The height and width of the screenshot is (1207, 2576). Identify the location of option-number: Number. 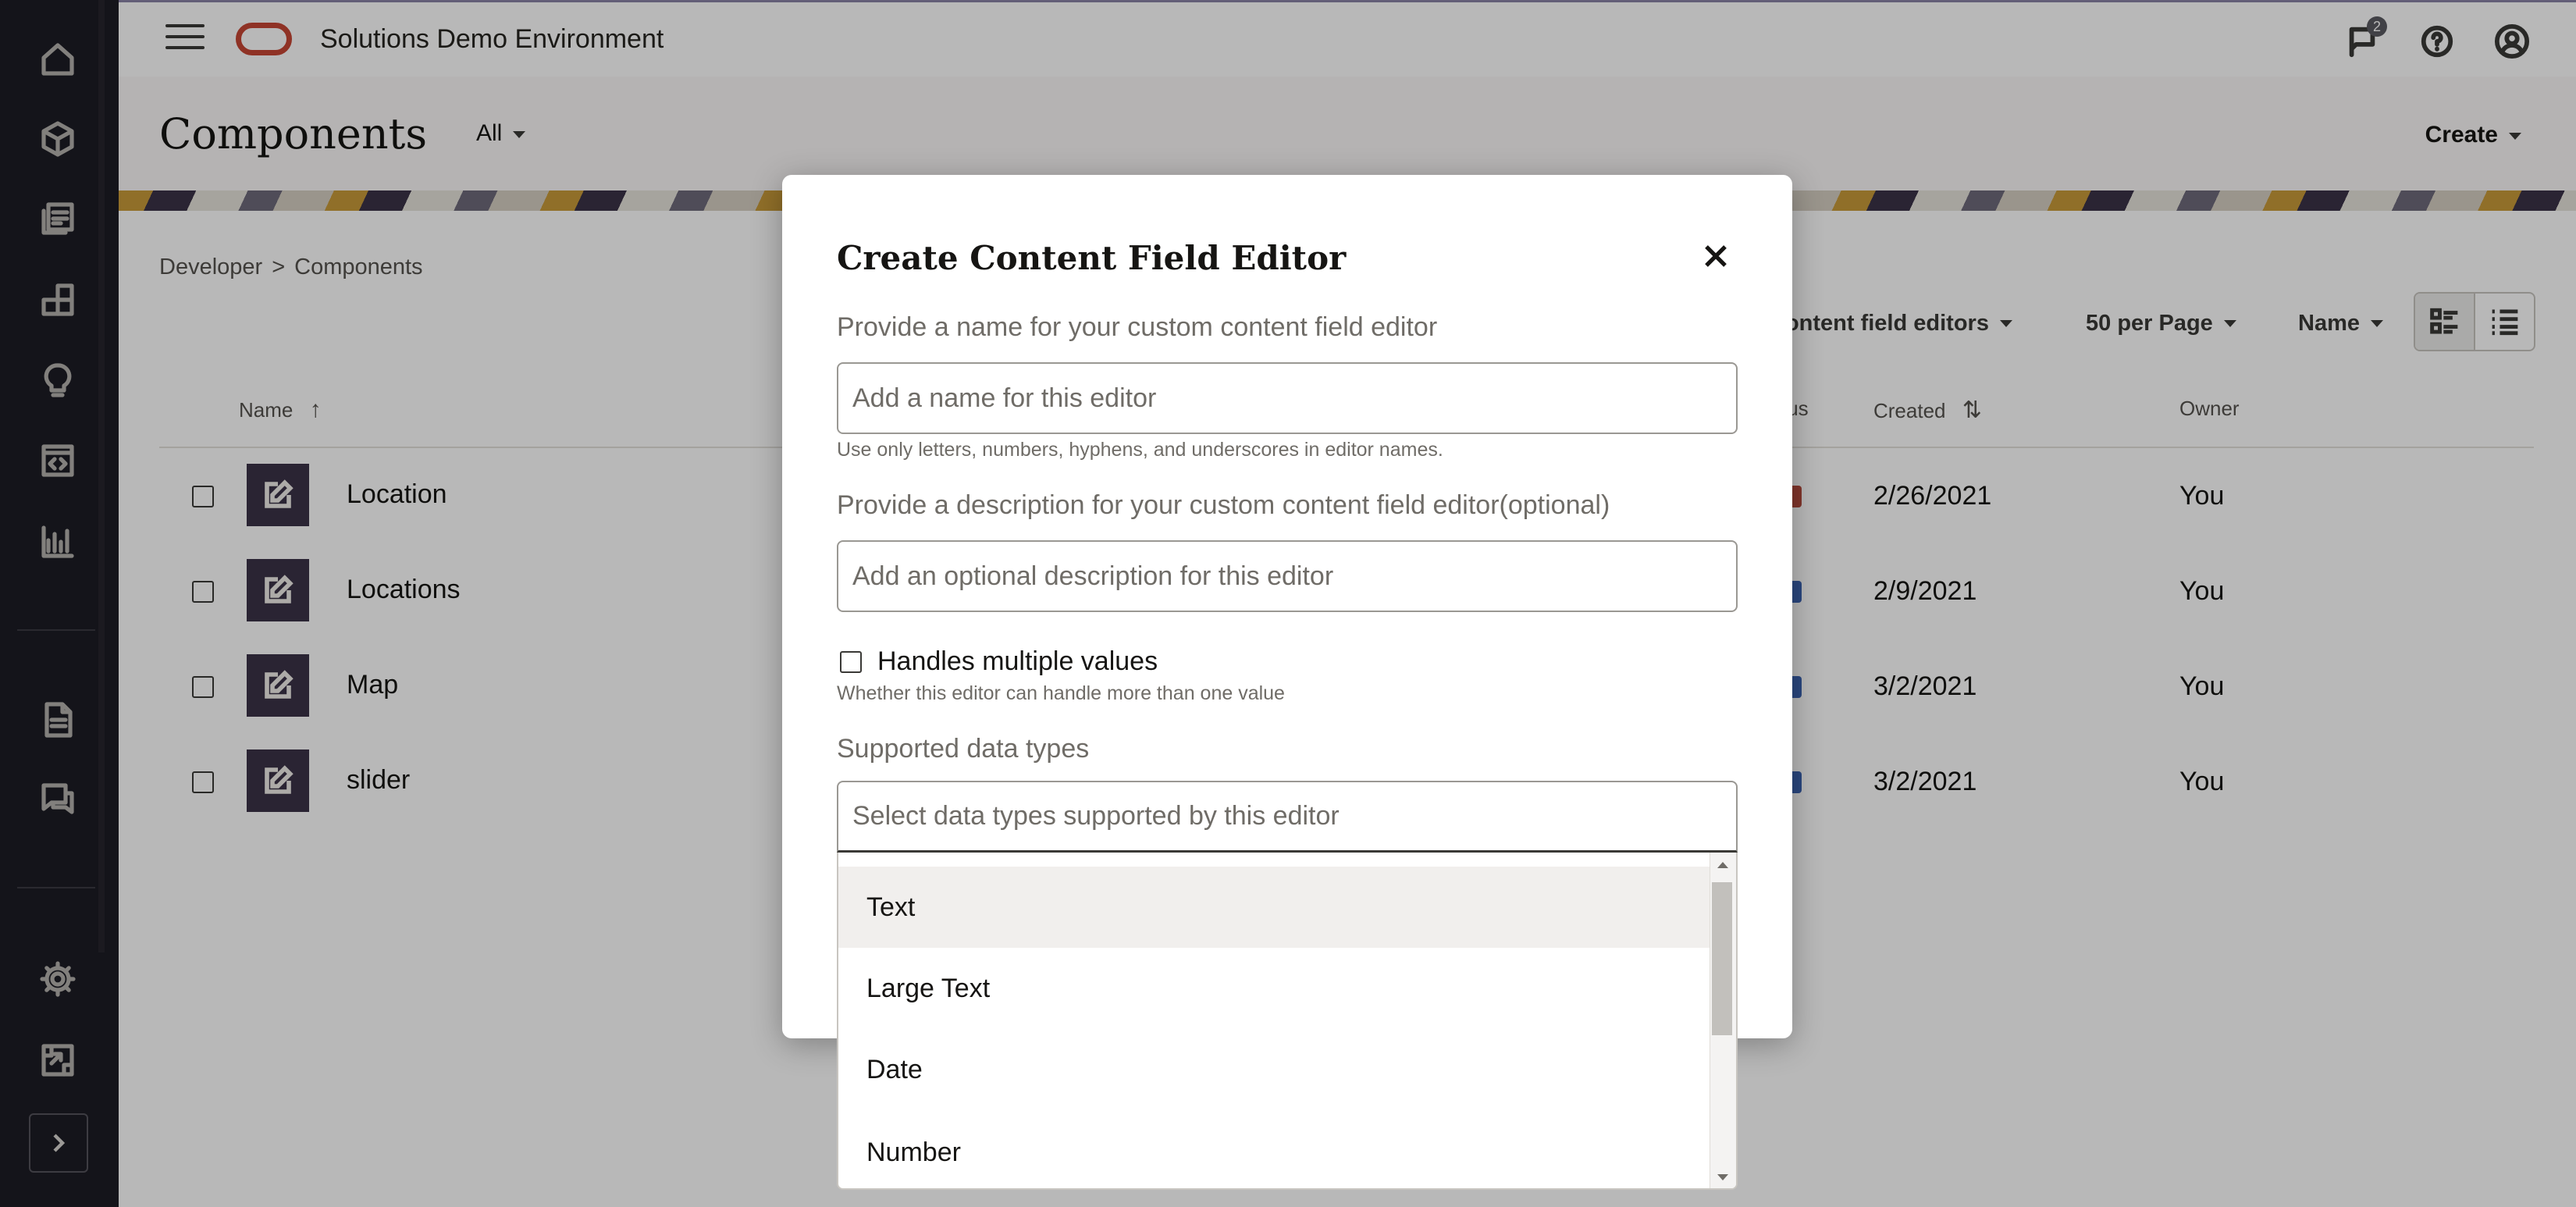
(1274, 1150).